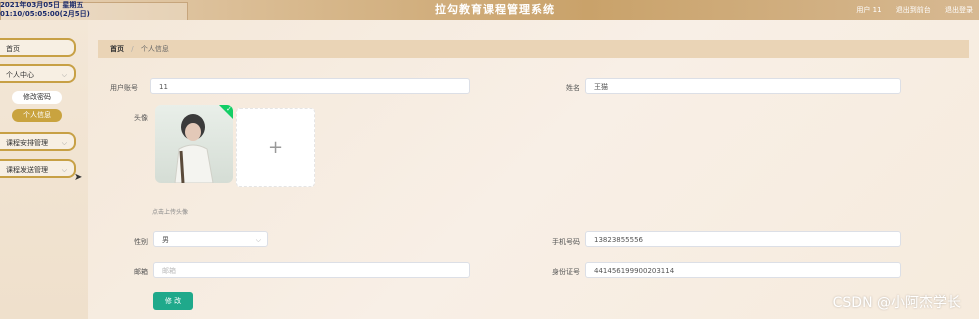 The height and width of the screenshot is (319, 979). I want to click on account-field: 11, so click(310, 86).